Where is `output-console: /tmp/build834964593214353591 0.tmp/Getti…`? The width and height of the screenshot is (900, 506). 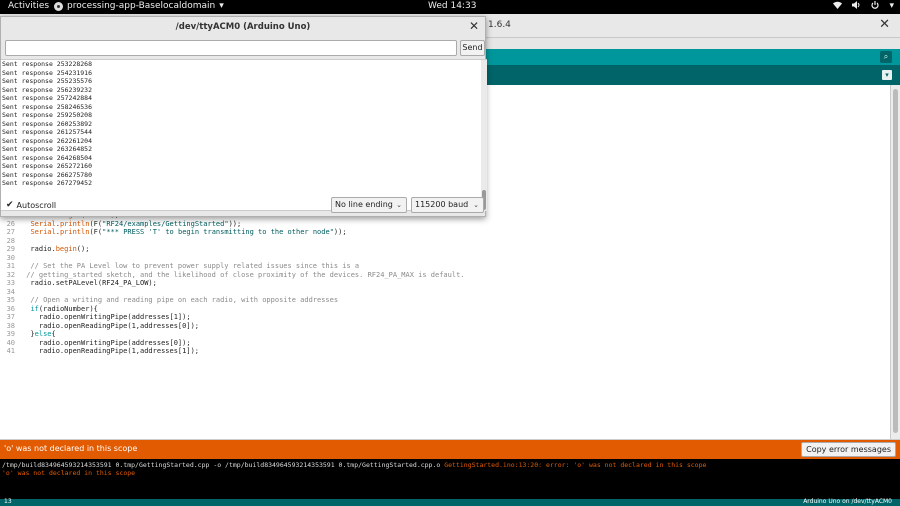 output-console: /tmp/build834964593214353591 0.tmp/Getti… is located at coordinates (450, 479).